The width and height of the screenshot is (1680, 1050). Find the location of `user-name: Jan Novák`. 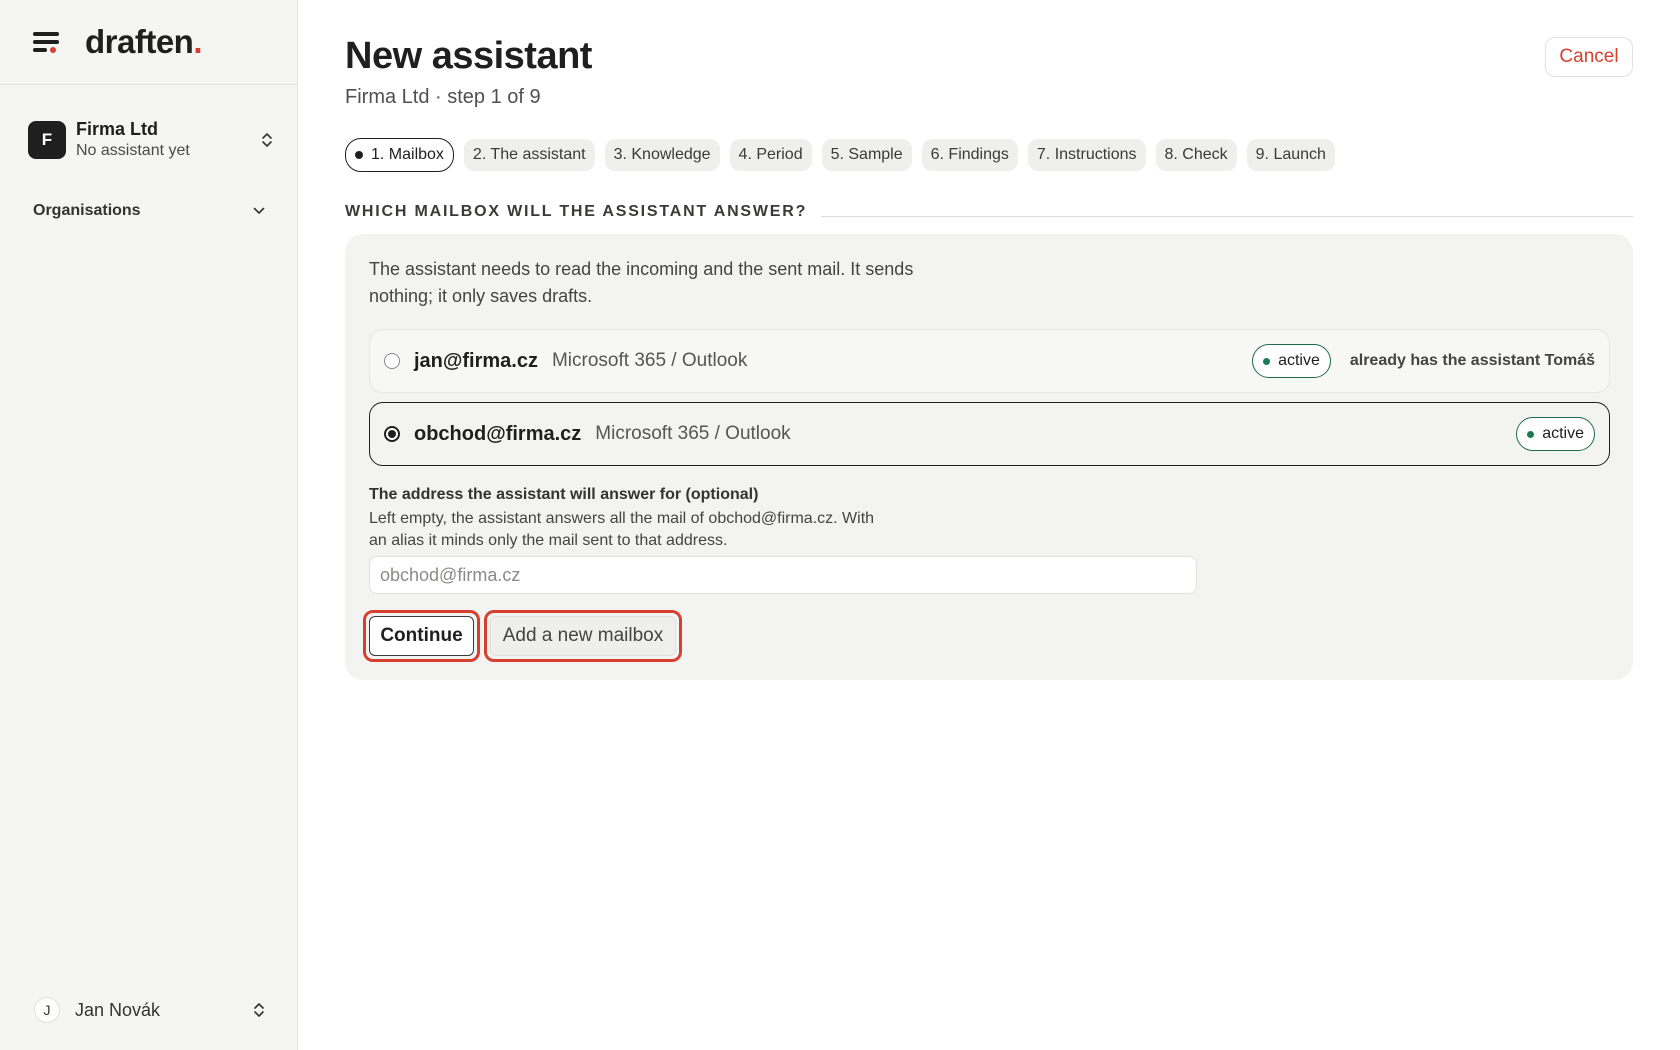

user-name: Jan Novák is located at coordinates (118, 1009).